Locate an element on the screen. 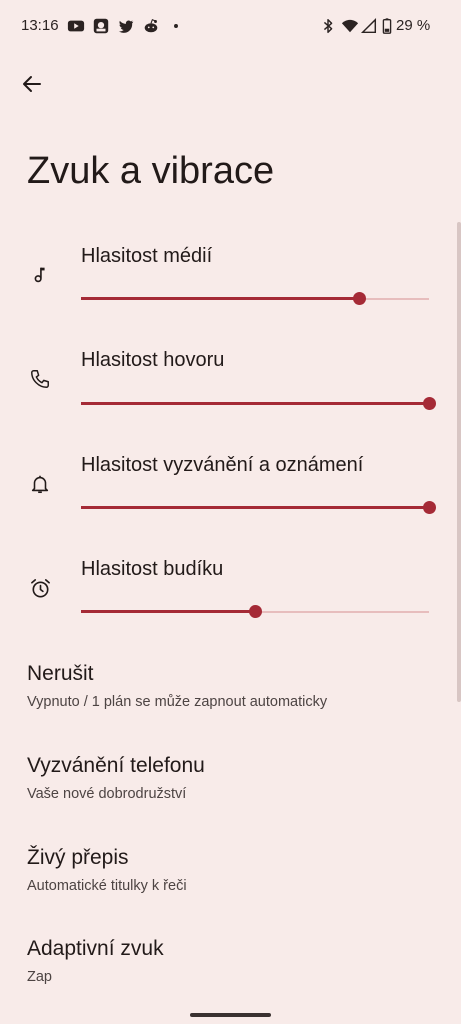 This screenshot has width=461, height=1024. setting-title: Vyzvánění telefonu is located at coordinates (116, 765).